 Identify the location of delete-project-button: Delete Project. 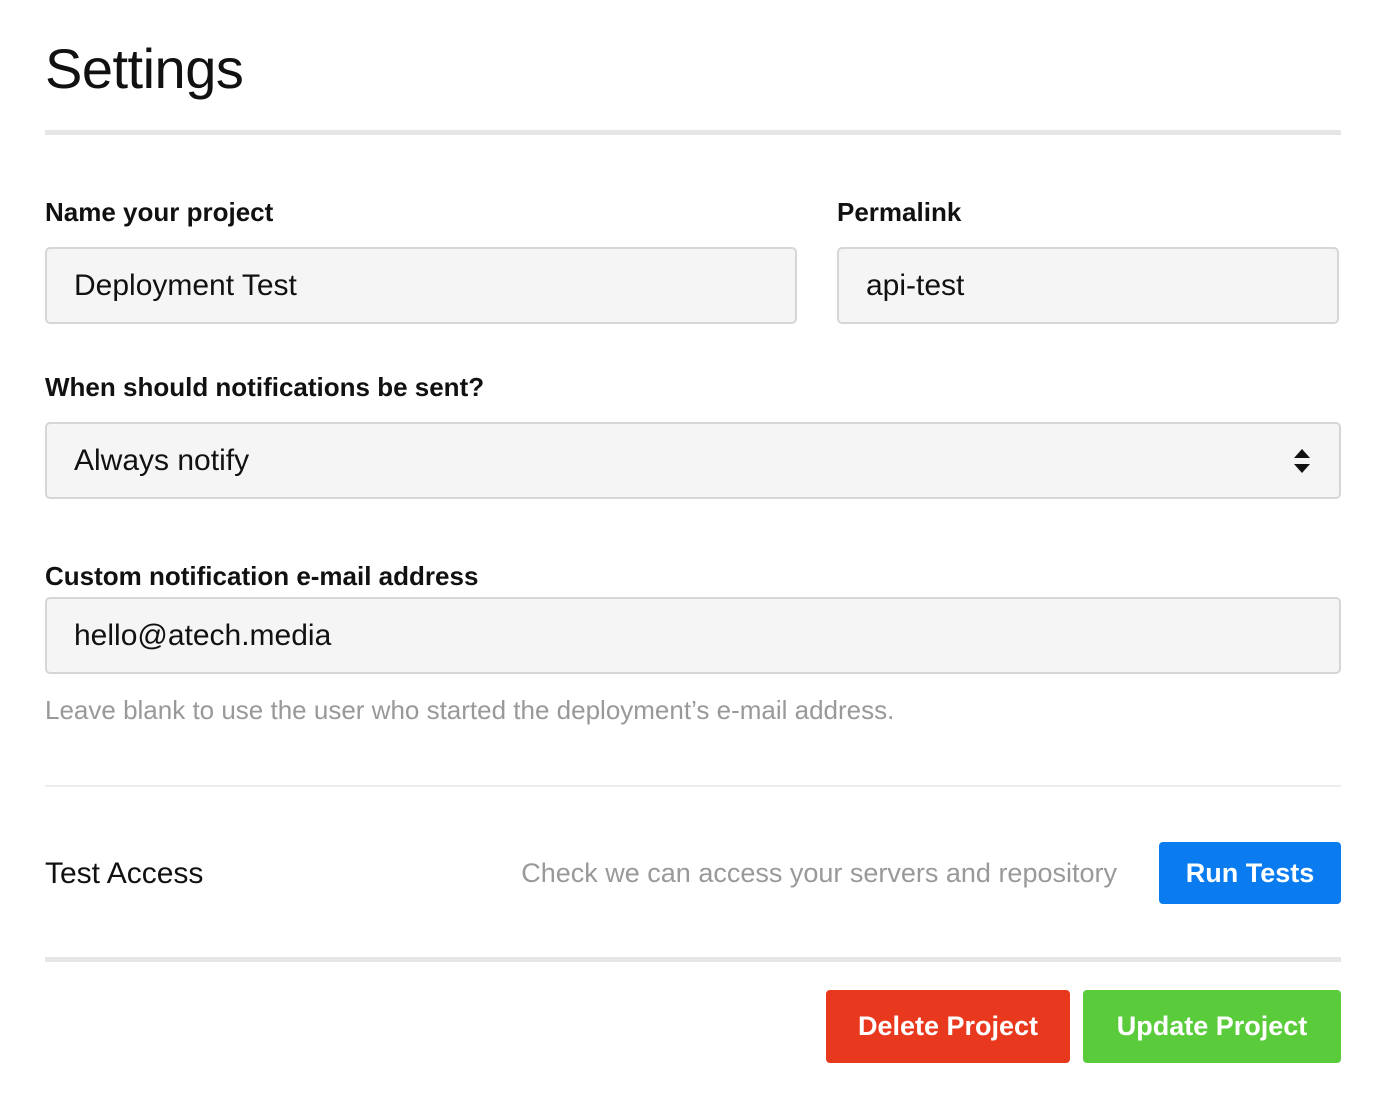
(948, 1026).